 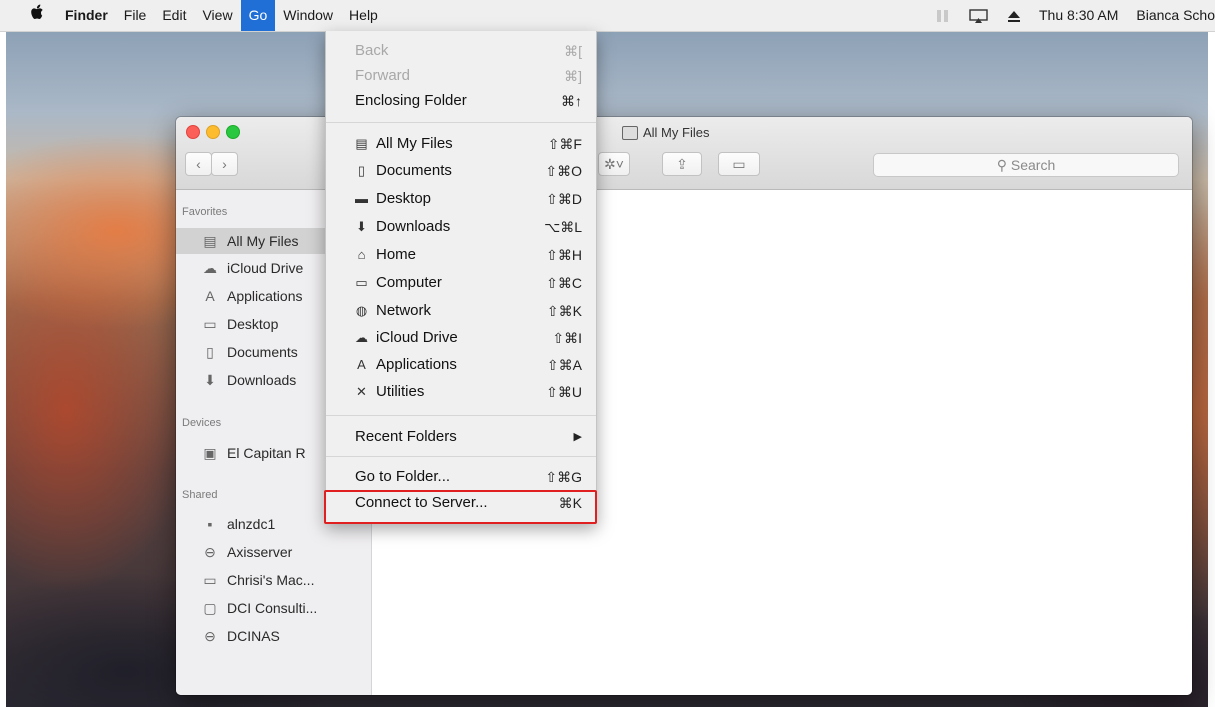 I want to click on close-window-button, so click(x=193, y=132).